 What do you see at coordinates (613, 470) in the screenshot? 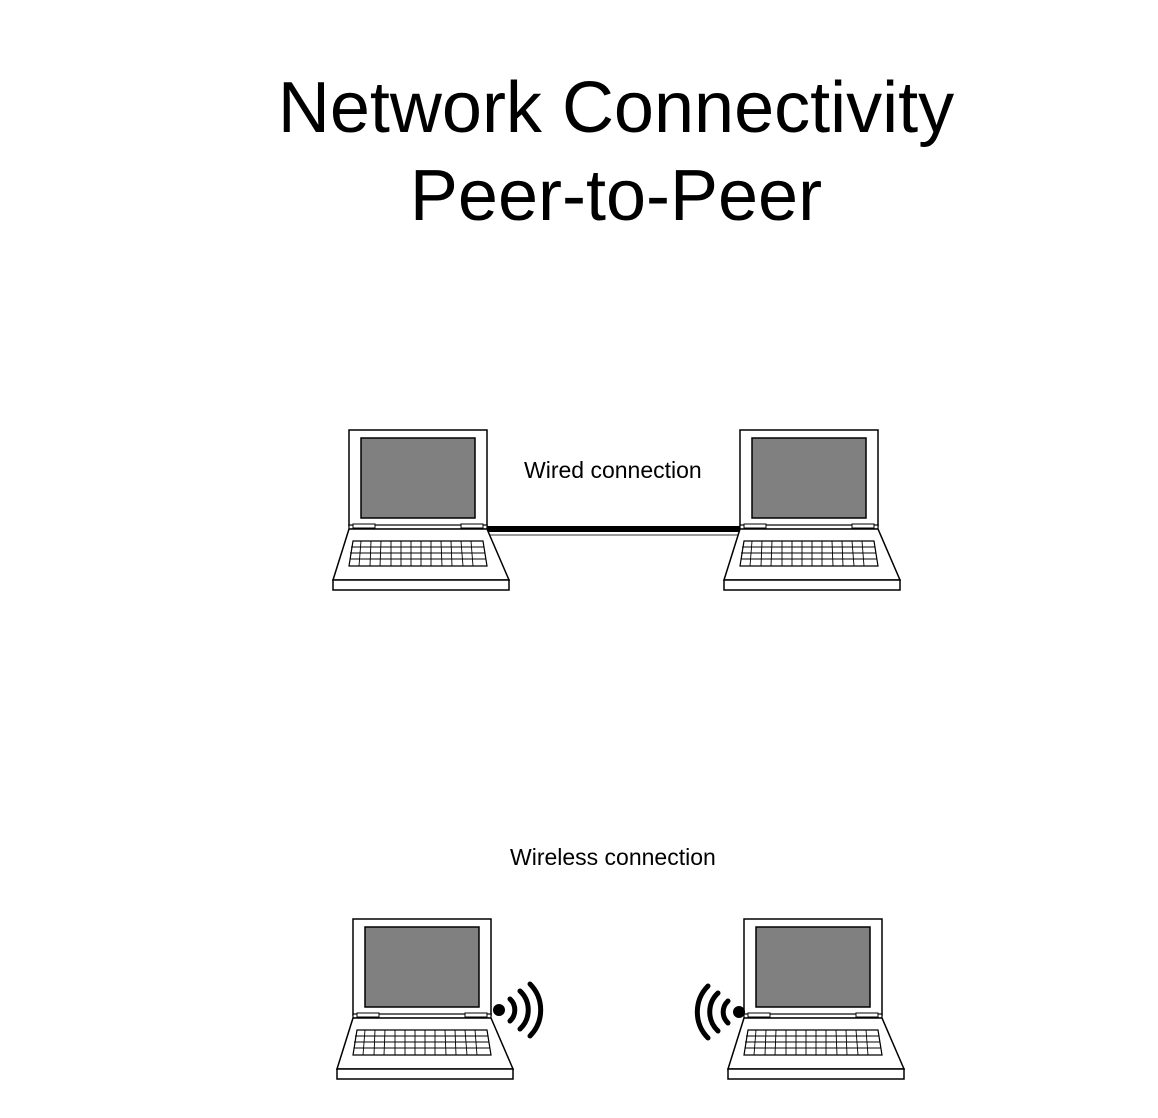
I see `wired-connection-label: Wired connection` at bounding box center [613, 470].